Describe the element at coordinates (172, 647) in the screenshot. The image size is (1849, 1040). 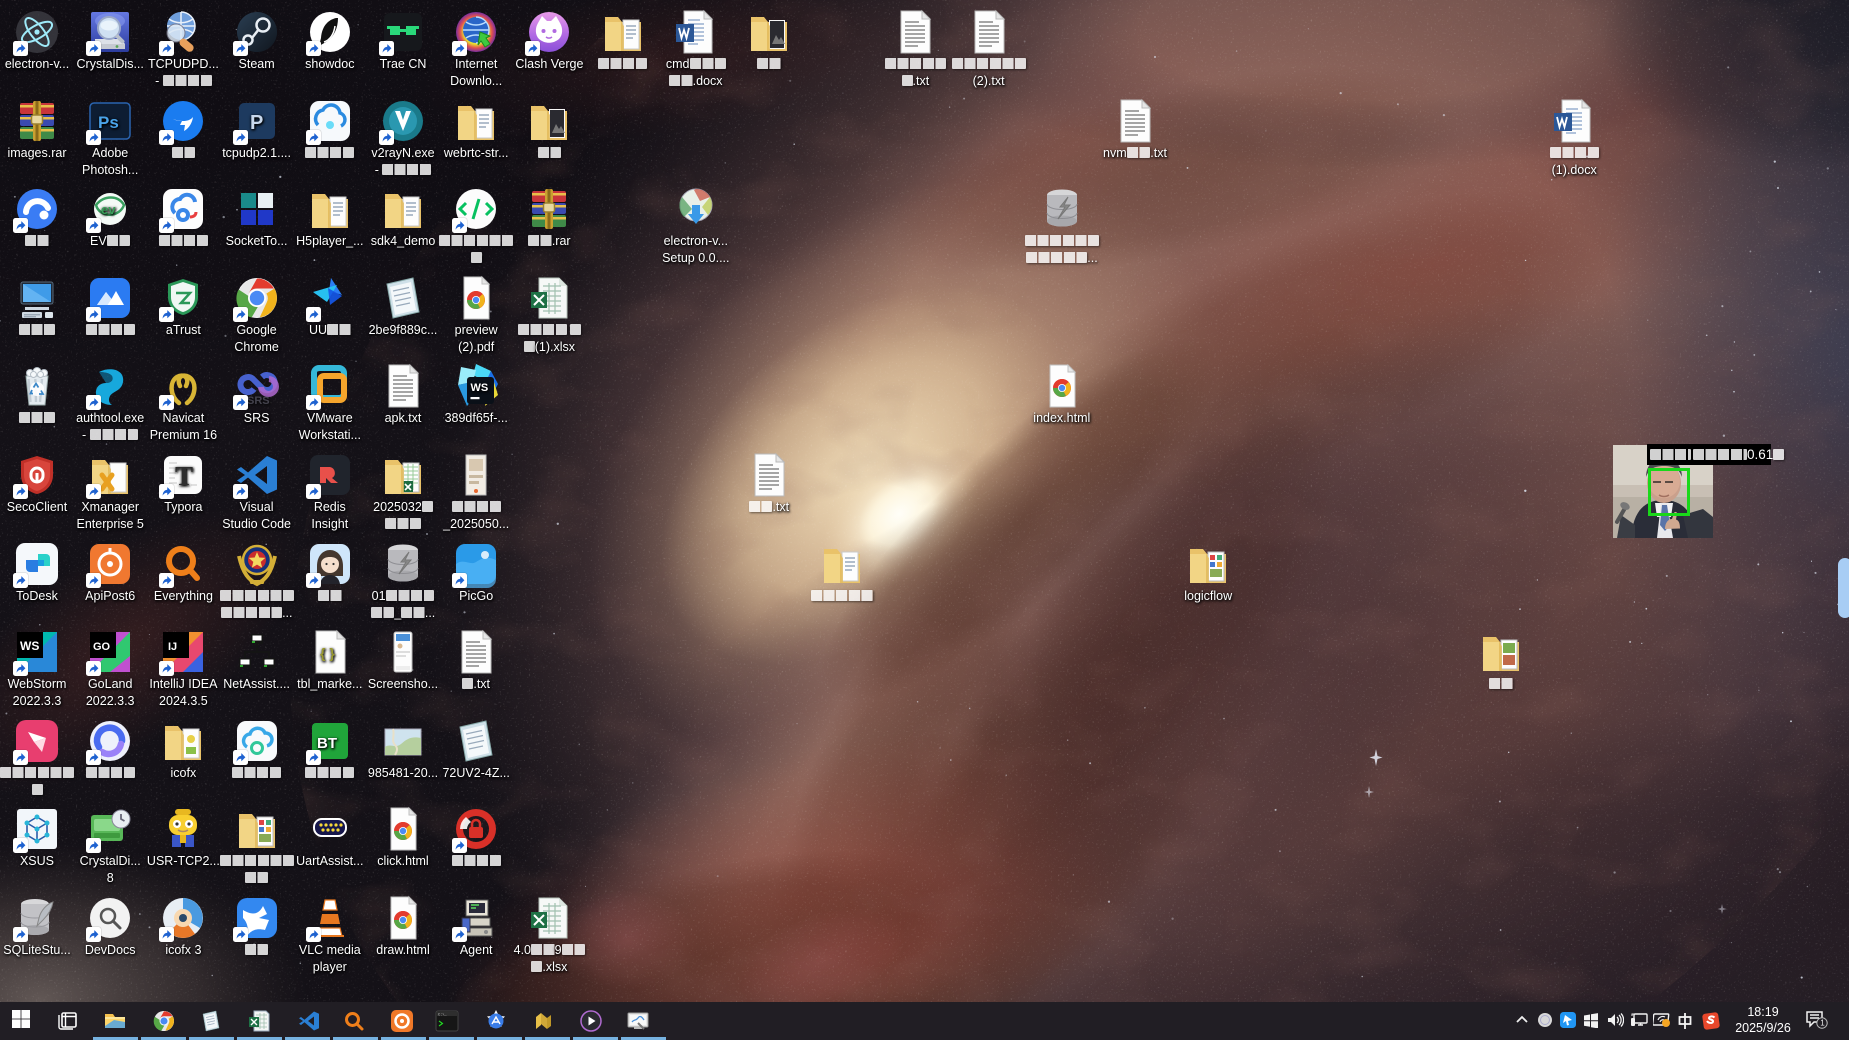
I see `svg-text: IJ` at that location.